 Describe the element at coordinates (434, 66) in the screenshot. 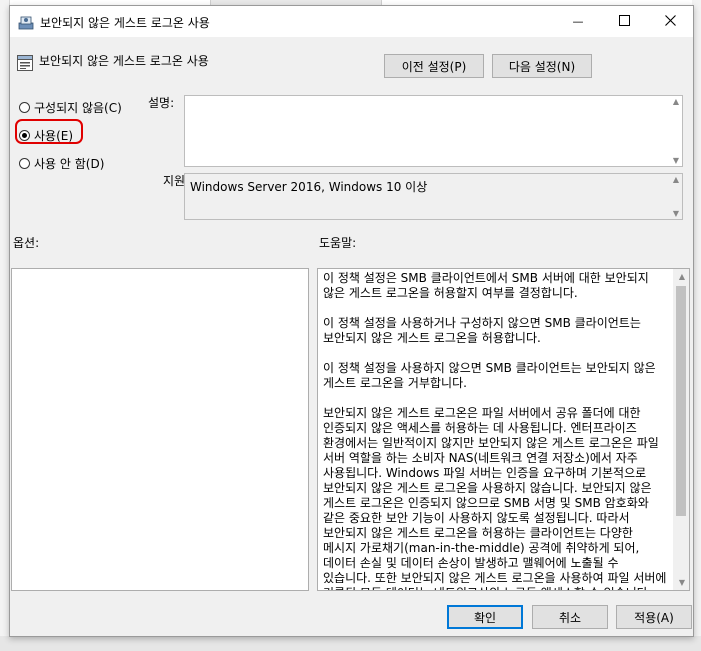

I see `previous-setting-button: 이전 설정(P)` at that location.